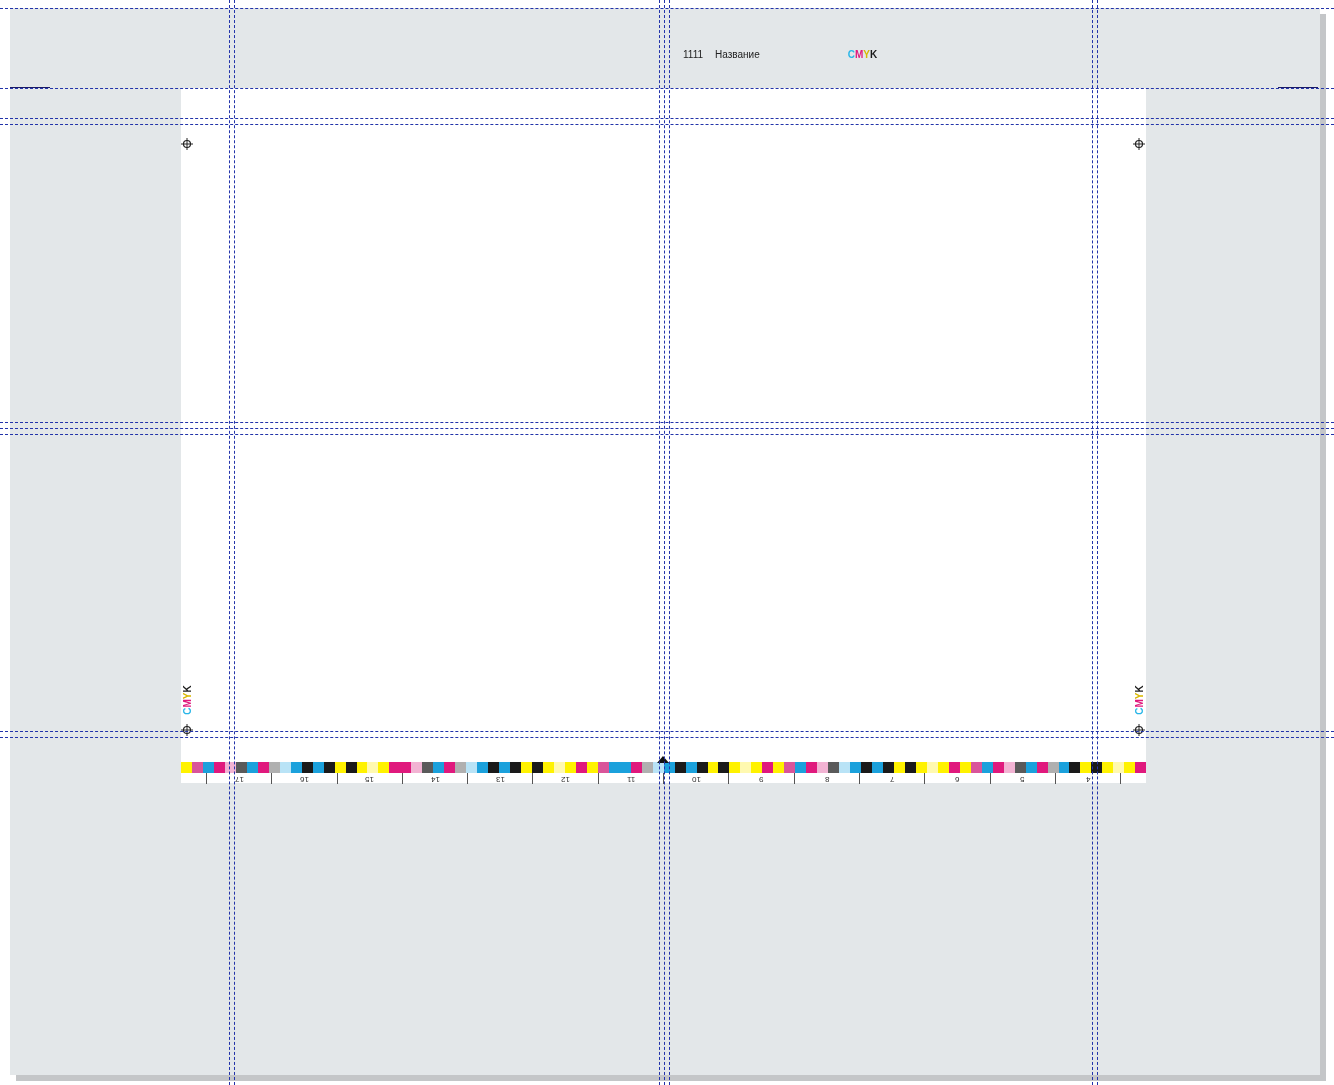  Describe the element at coordinates (957, 779) in the screenshot. I see `scale-number: 6` at that location.